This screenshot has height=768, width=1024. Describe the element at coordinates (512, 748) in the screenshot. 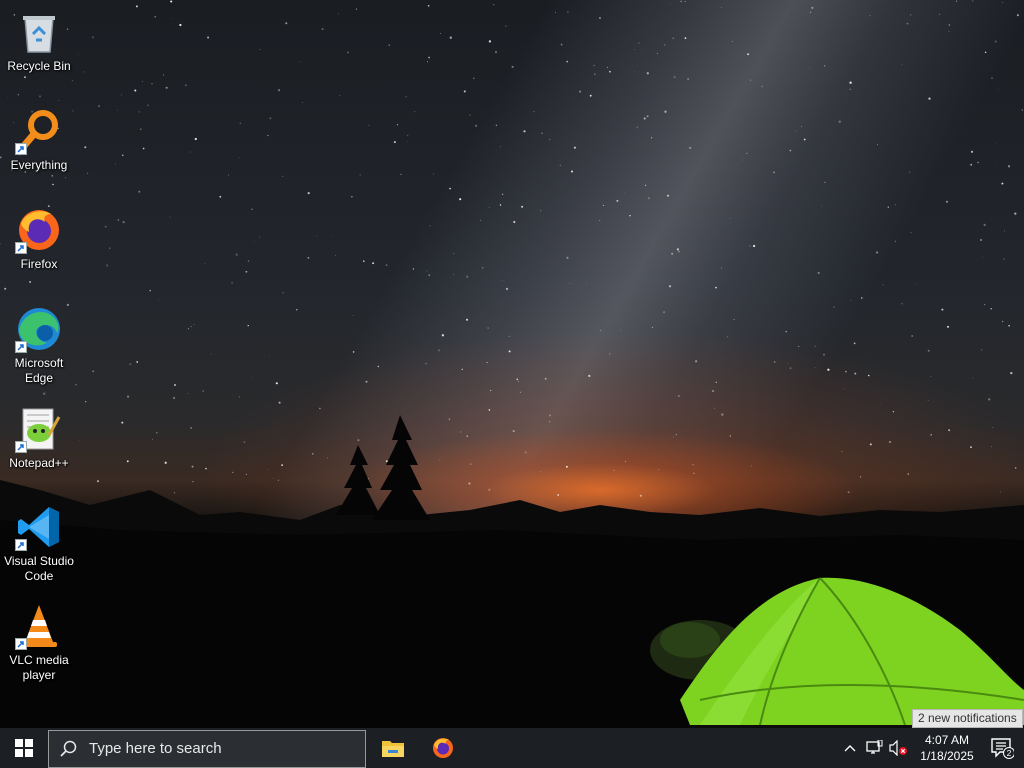

I see `taskbar: Type here to search 4:07 AM 1/18/2025 2` at that location.